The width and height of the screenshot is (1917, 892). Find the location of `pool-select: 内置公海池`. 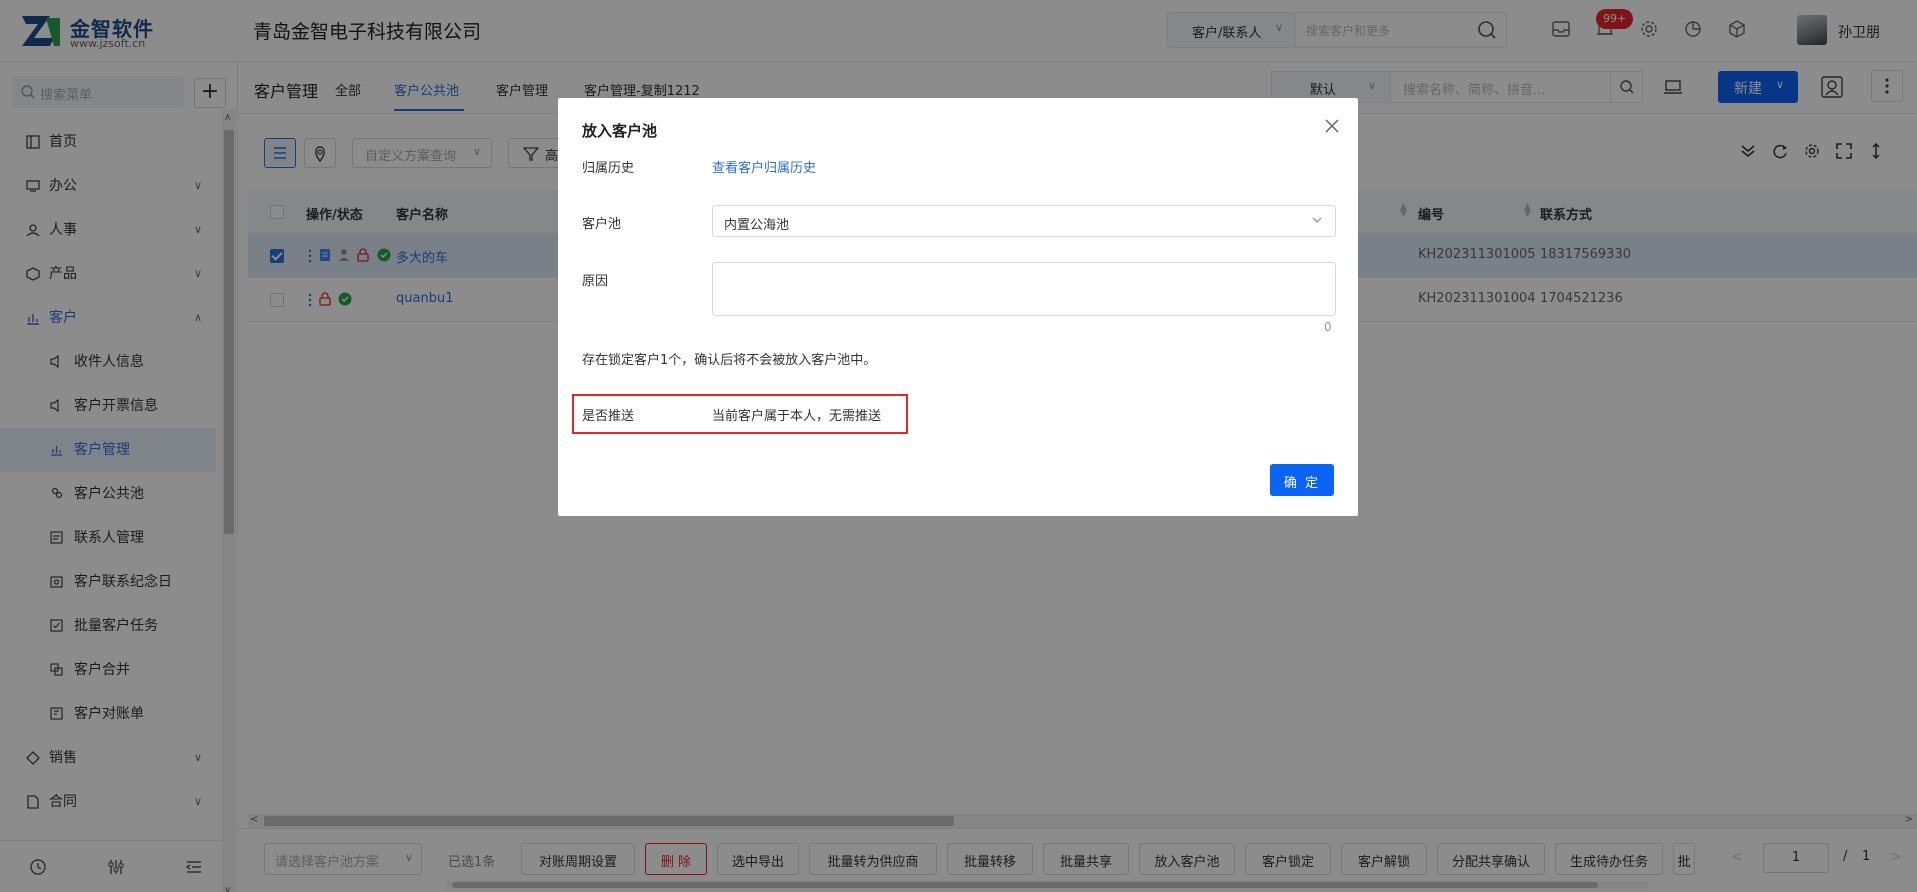

pool-select: 内置公海池 is located at coordinates (1024, 221).